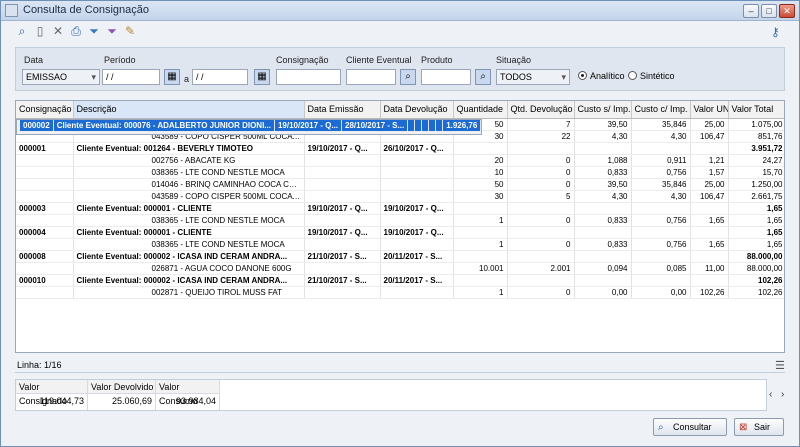 This screenshot has height=447, width=800. Describe the element at coordinates (756, 280) in the screenshot. I see `table-cell: 102,26` at that location.